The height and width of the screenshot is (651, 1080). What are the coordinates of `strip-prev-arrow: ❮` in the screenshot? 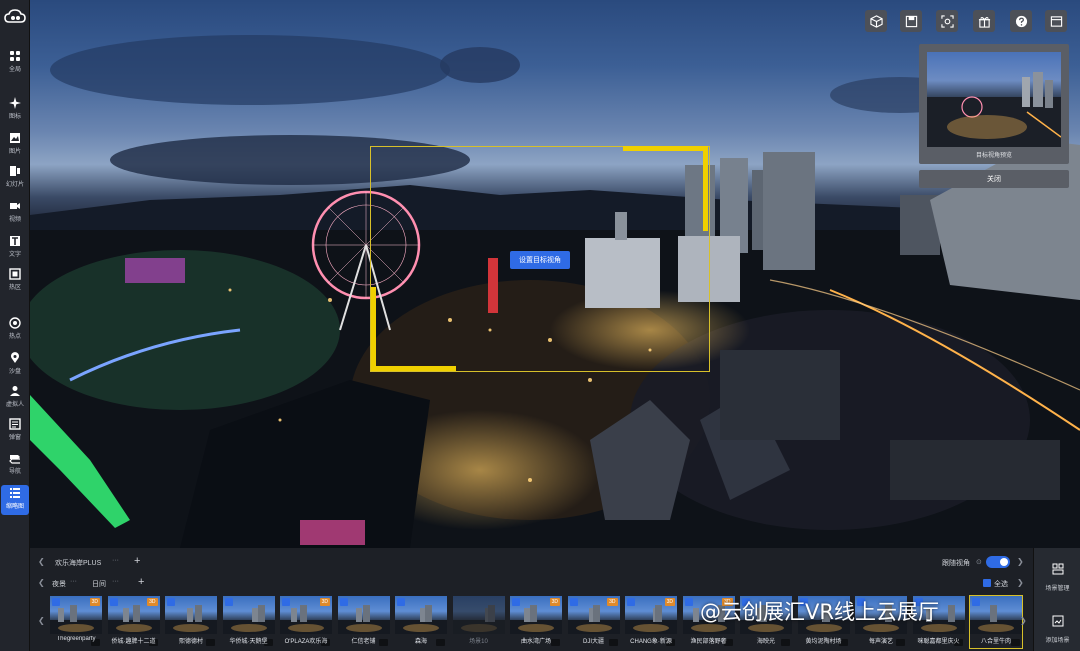 It's located at (41, 620).